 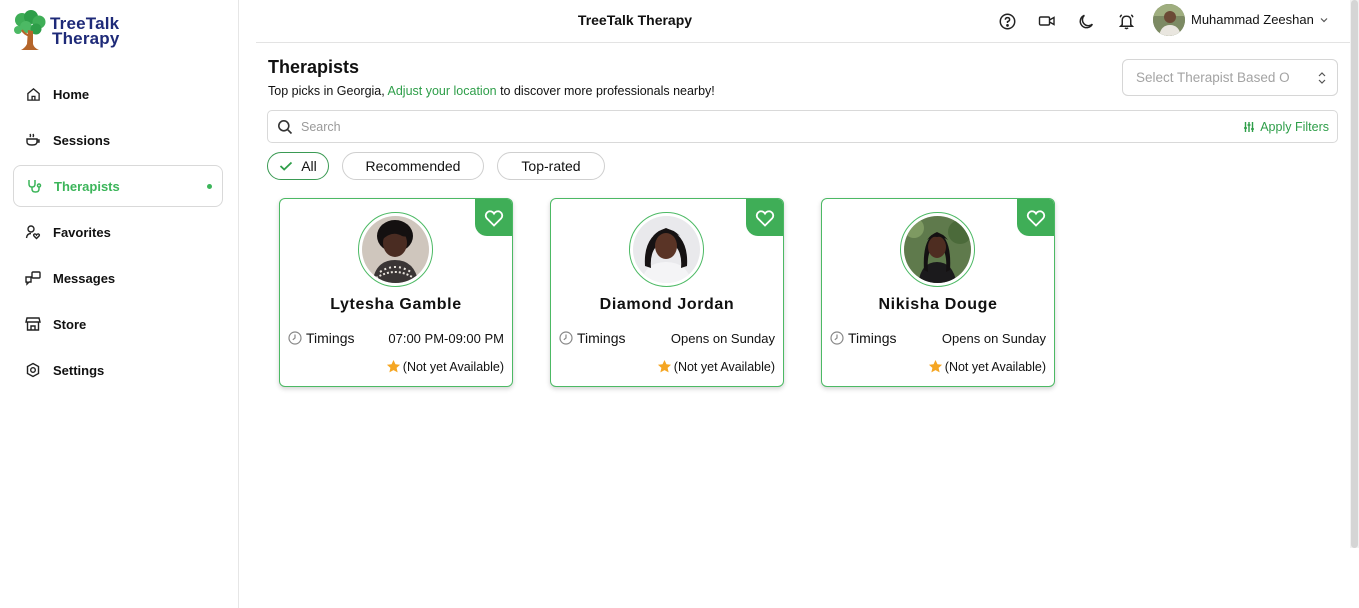 I want to click on sidebar-item-label: Messages, so click(x=84, y=278).